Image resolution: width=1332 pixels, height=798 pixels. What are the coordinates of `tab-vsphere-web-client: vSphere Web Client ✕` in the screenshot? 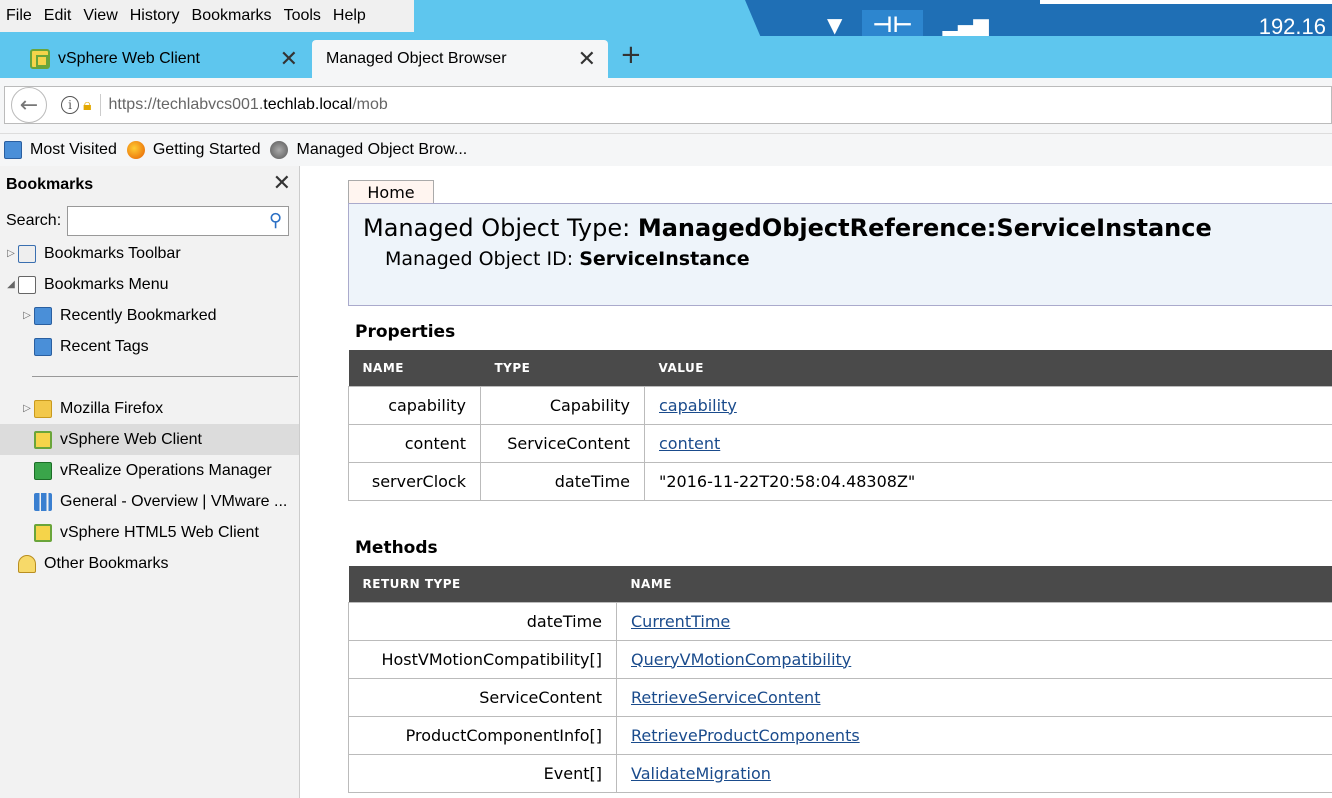 It's located at (155, 59).